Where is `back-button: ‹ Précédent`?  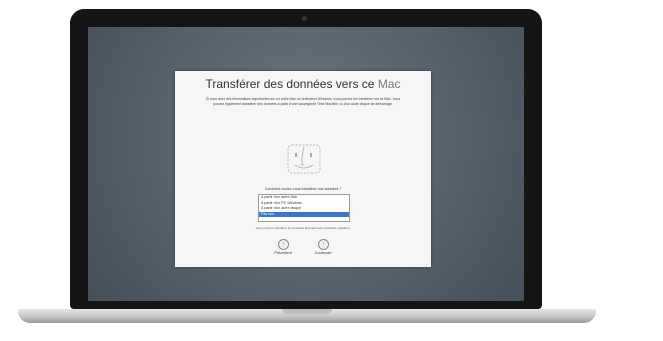
back-button: ‹ Précédent is located at coordinates (283, 250).